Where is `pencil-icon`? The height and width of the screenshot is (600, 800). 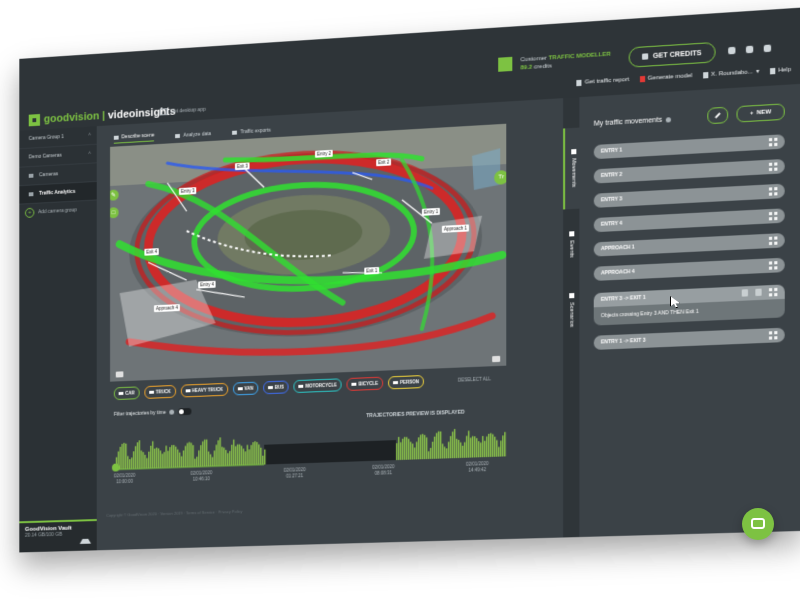
pencil-icon is located at coordinates (745, 293).